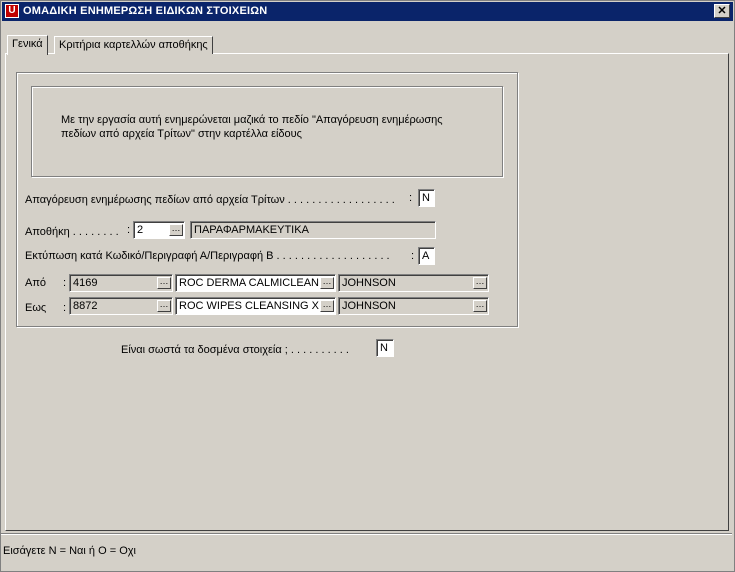 The image size is (735, 572). I want to click on warehouse-name-field: ΠΑΡΑΦΑΡΜΑΚΕΥΤΙΚΑ, so click(313, 230).